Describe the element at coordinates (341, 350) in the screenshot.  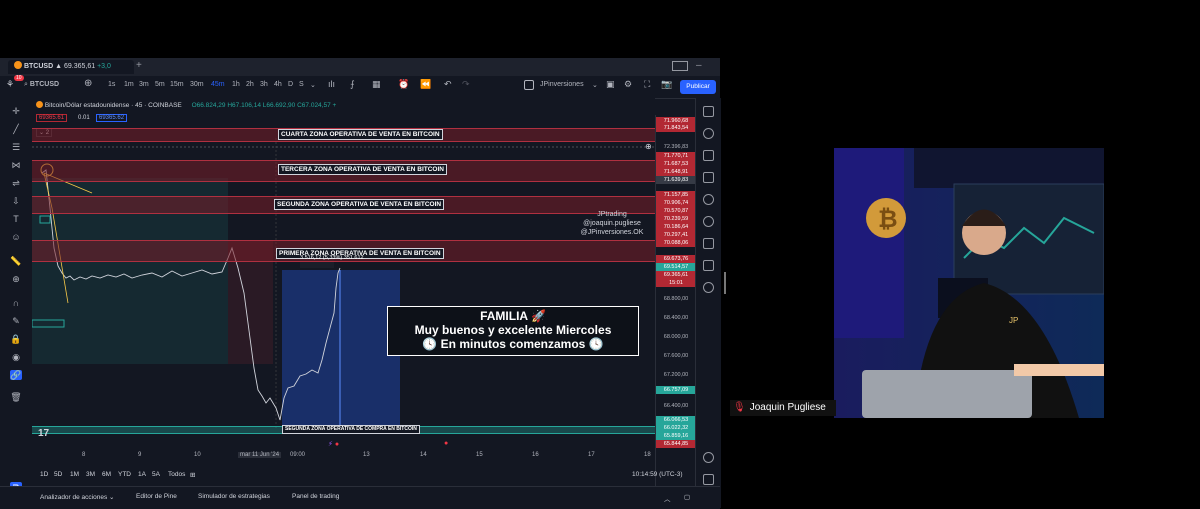
I see `measure-box` at that location.